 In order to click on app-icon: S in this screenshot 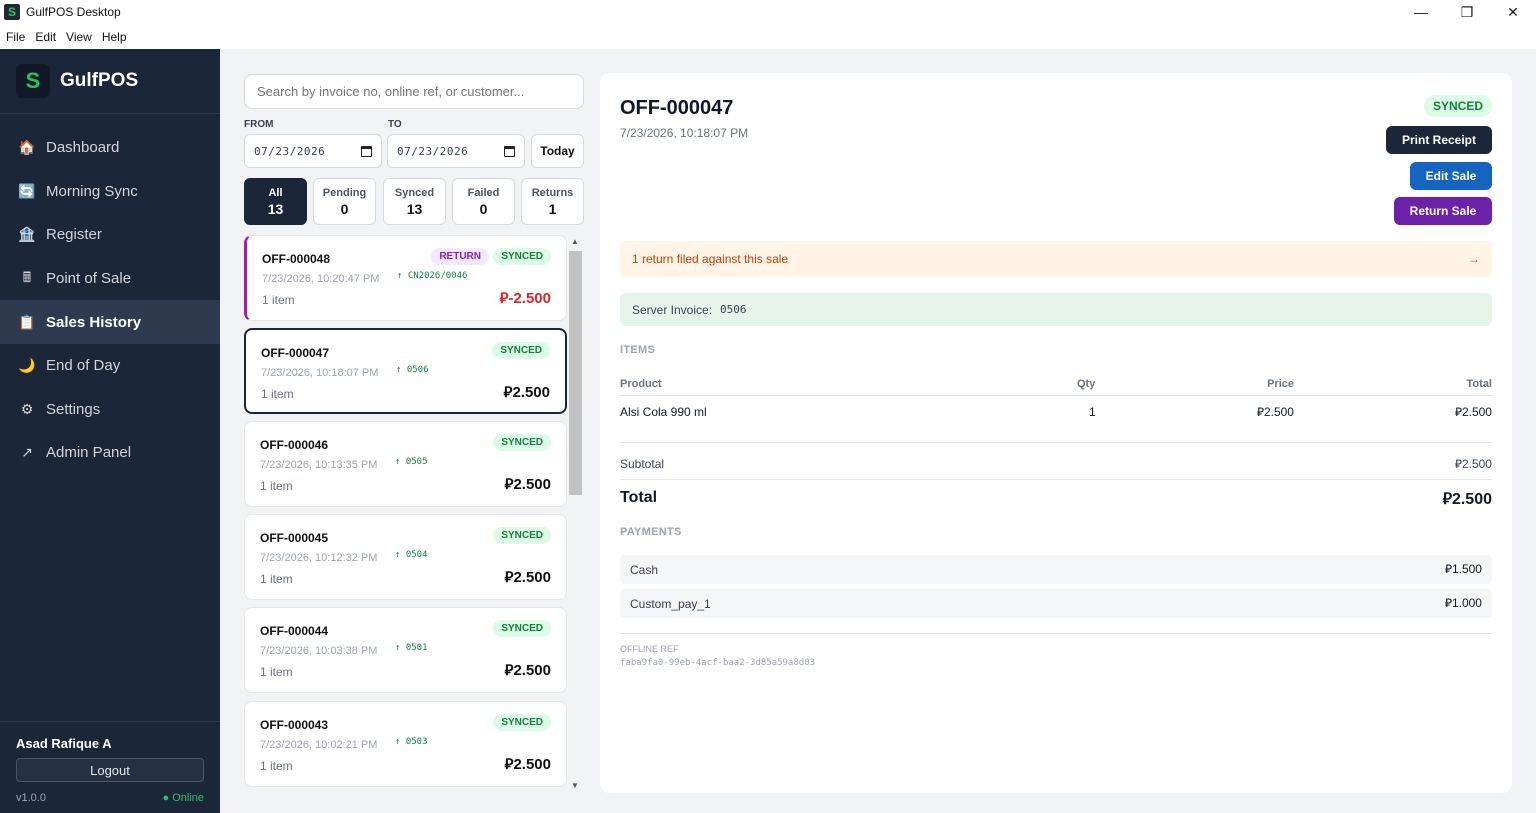, I will do `click(12, 12)`.